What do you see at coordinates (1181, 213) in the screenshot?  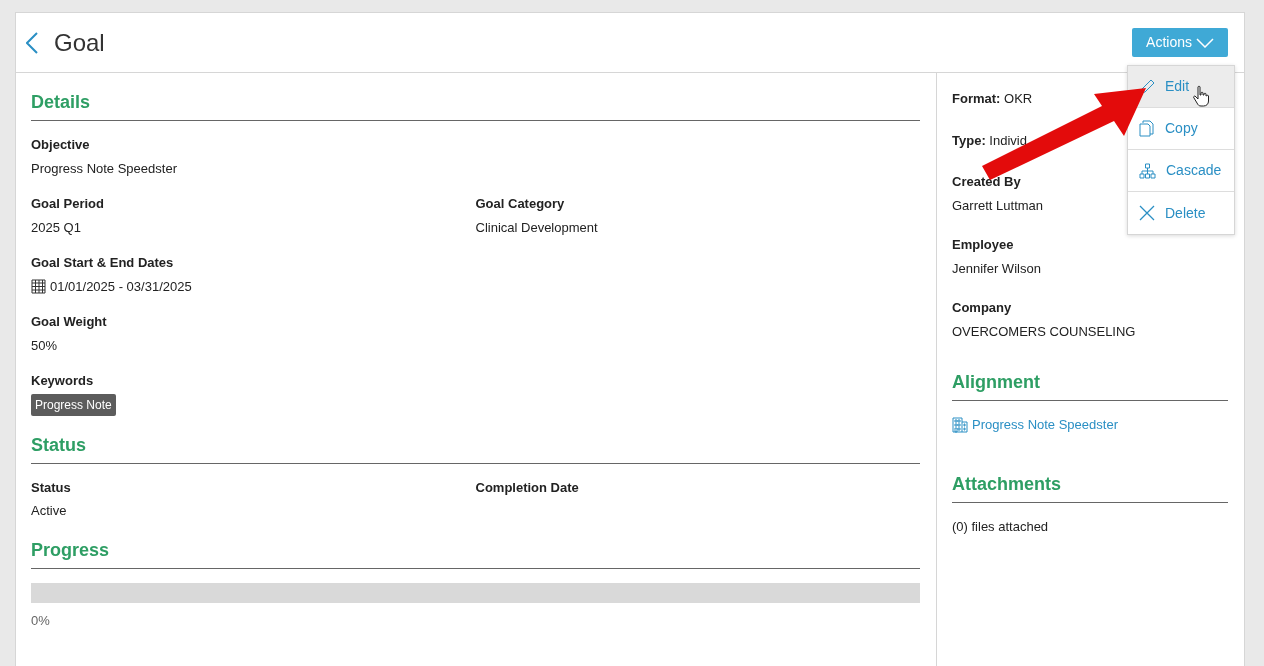 I see `menu-item: Delete` at bounding box center [1181, 213].